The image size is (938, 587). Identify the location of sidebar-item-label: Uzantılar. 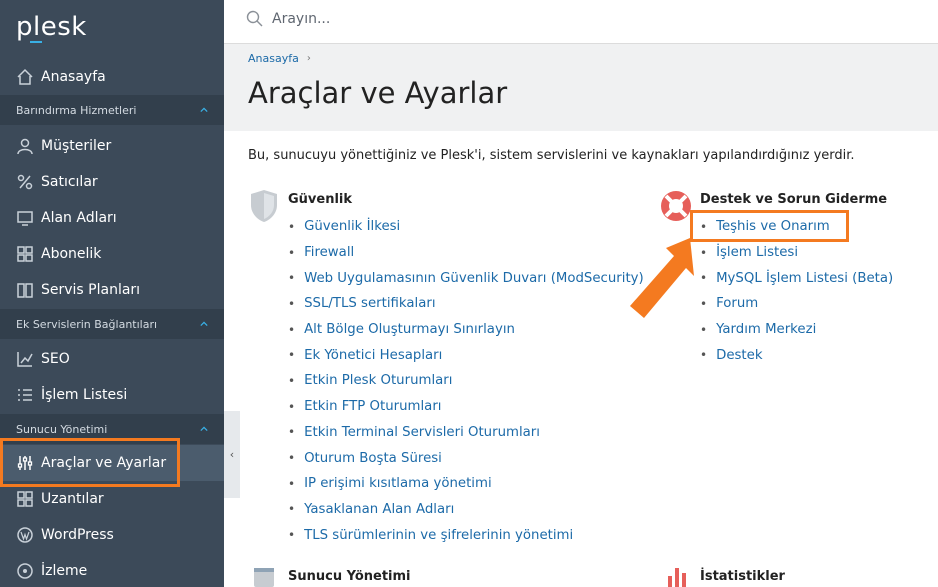
(72, 499).